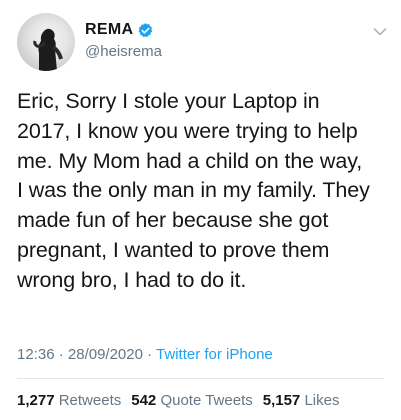 This screenshot has height=420, width=401. I want to click on display-name: REMA, so click(109, 30).